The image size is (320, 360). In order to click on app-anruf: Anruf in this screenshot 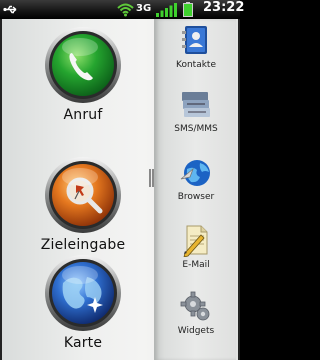, I will do `click(83, 74)`.